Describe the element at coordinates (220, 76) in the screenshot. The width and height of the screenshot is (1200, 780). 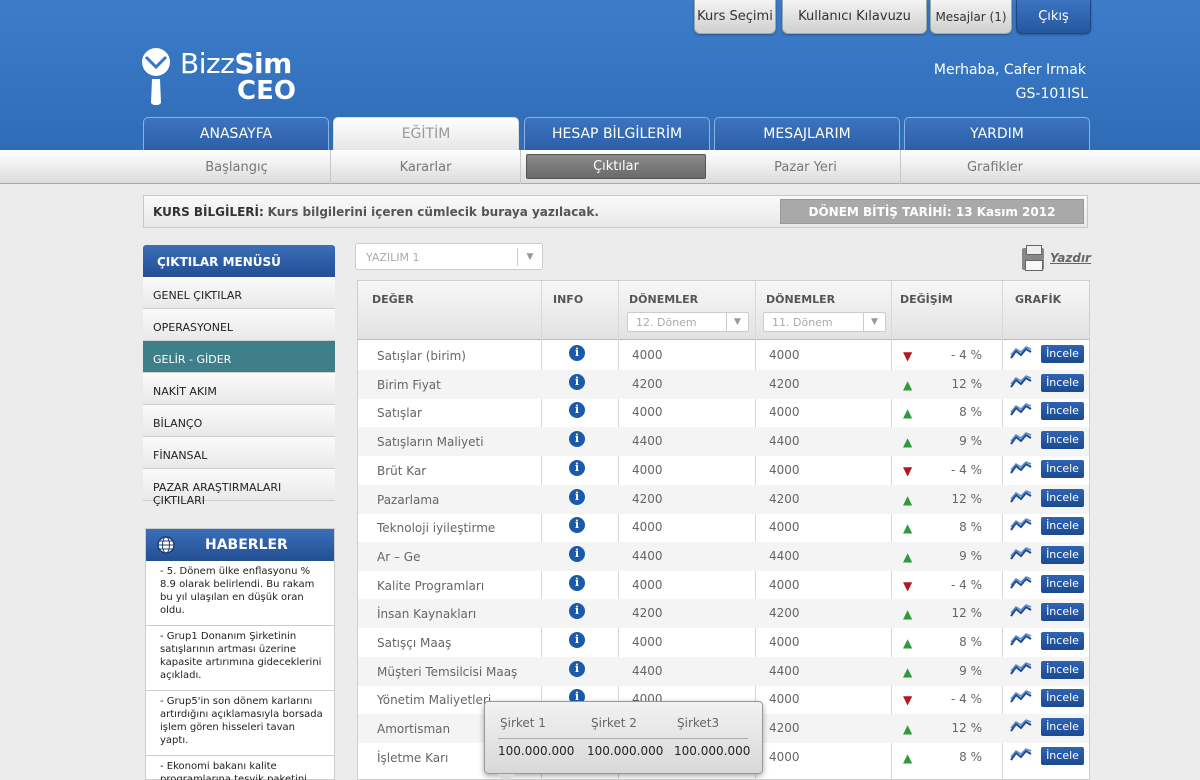
I see `logo: BizzSim CEO` at that location.